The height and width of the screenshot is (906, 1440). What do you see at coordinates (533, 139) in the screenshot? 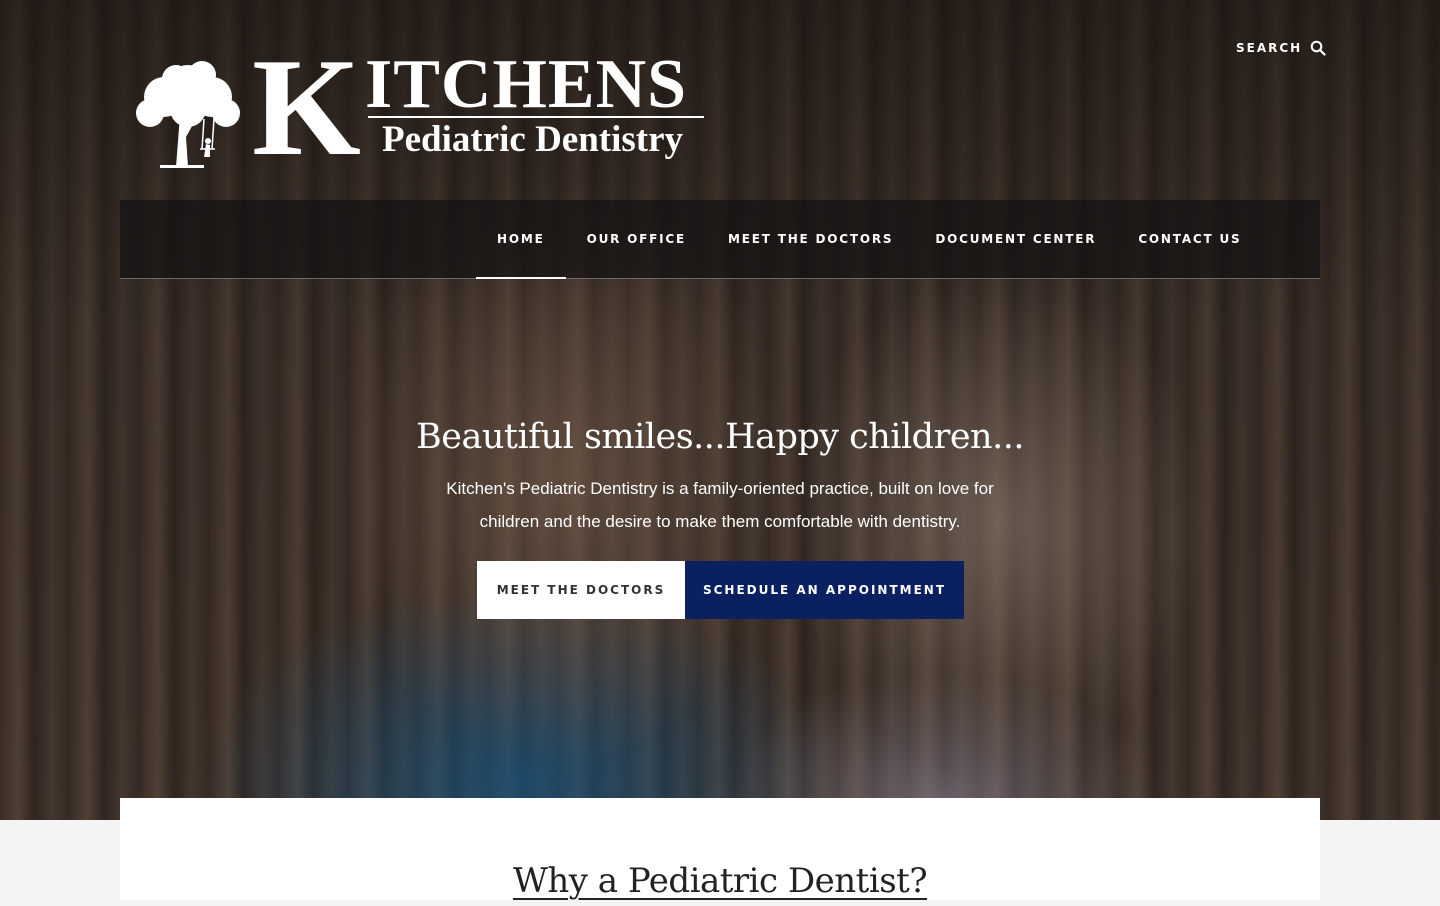
I see `logo-subtitle: Pediatric Dentistry` at bounding box center [533, 139].